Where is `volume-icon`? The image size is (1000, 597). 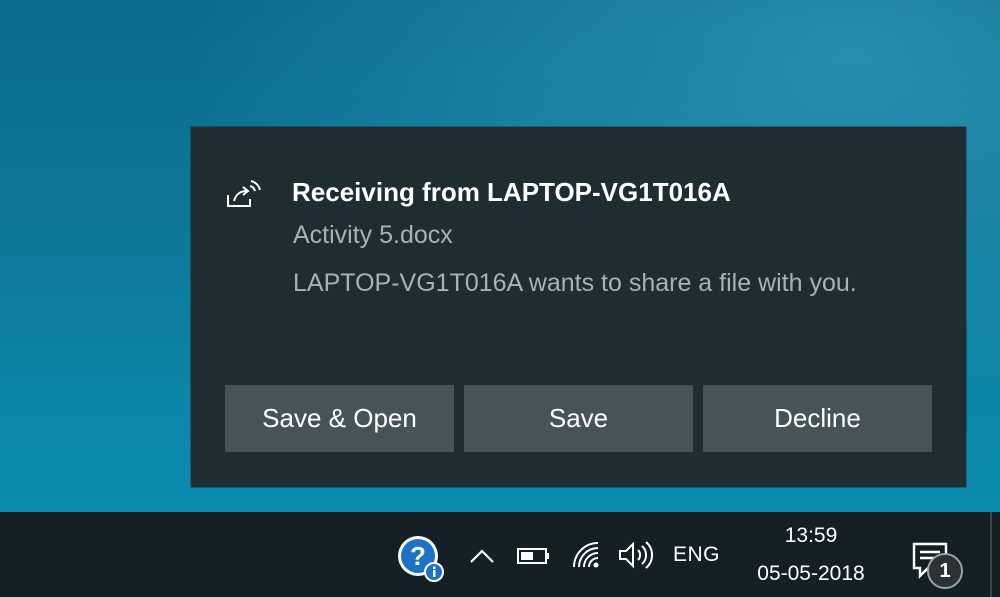
volume-icon is located at coordinates (636, 555).